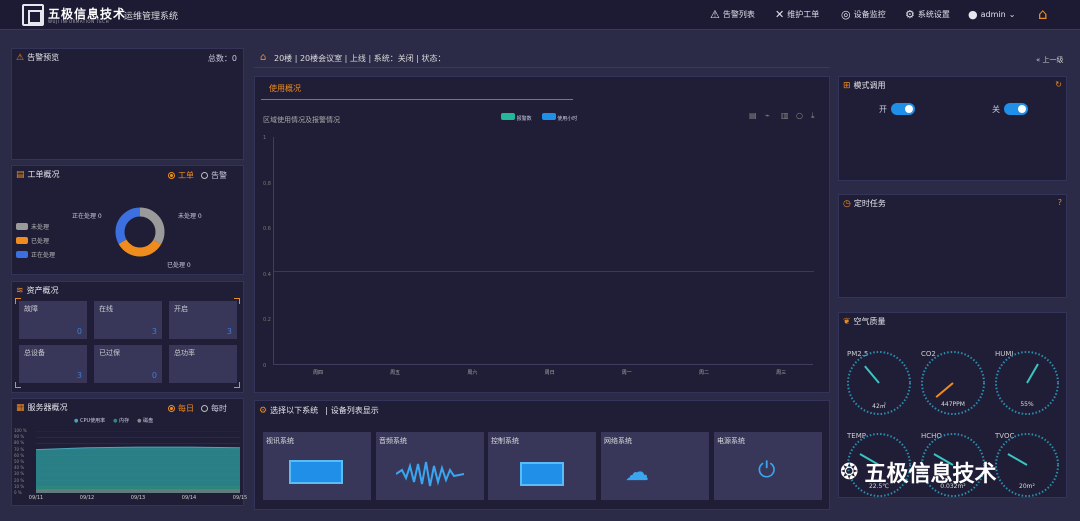 The height and width of the screenshot is (521, 1080). What do you see at coordinates (869, 85) in the screenshot?
I see `mode-title: 模式调用` at bounding box center [869, 85].